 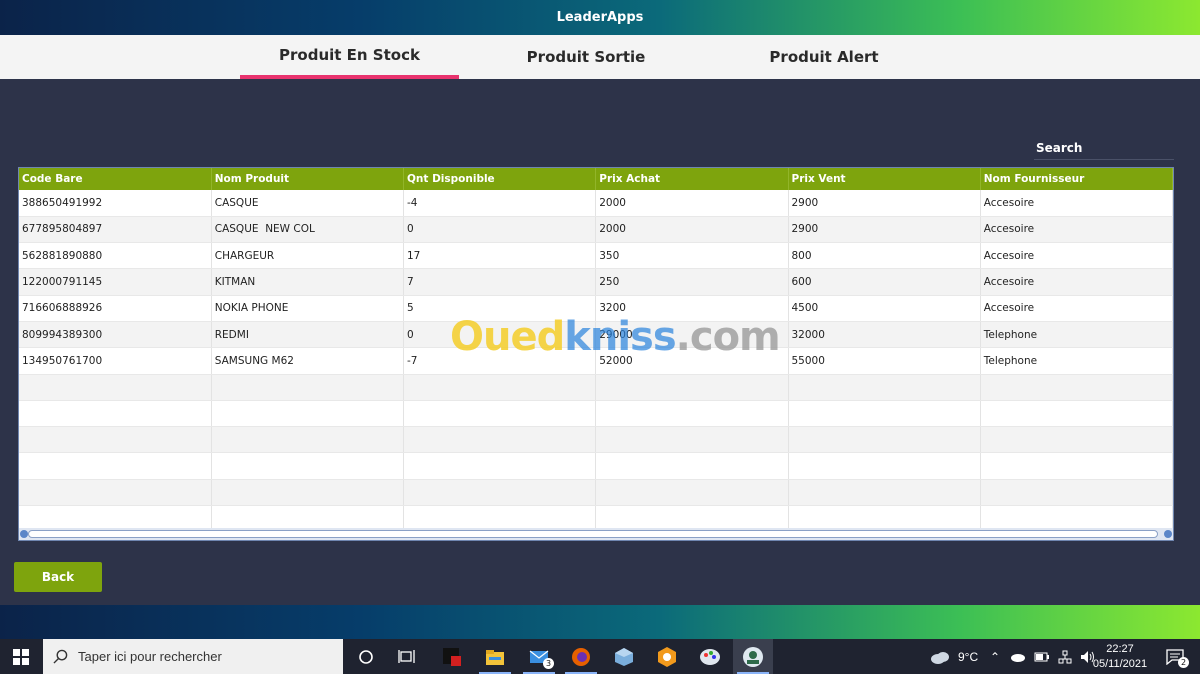 I want to click on table-cell: 677895804897, so click(x=115, y=230).